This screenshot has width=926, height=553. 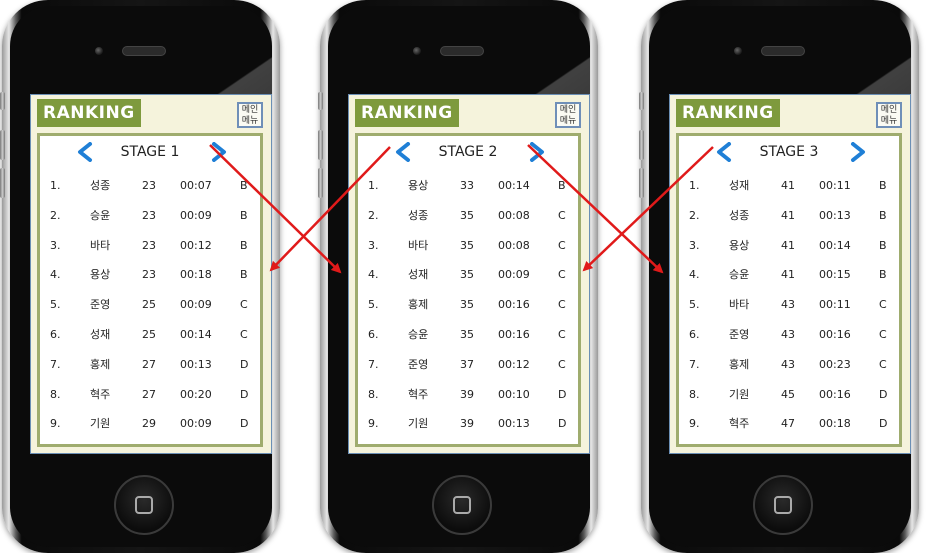 I want to click on name-cell: 혁주, so click(x=100, y=394).